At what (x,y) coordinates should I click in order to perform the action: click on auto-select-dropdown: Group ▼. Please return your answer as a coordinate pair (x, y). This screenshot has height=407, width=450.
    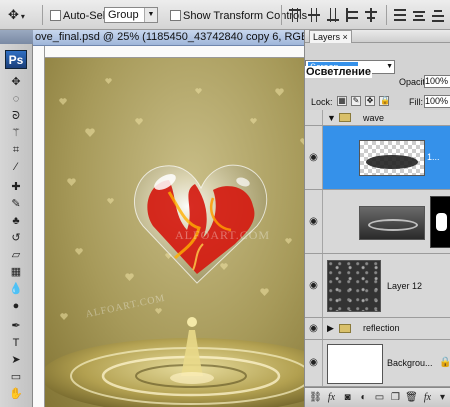
    Looking at the image, I should click on (131, 15).